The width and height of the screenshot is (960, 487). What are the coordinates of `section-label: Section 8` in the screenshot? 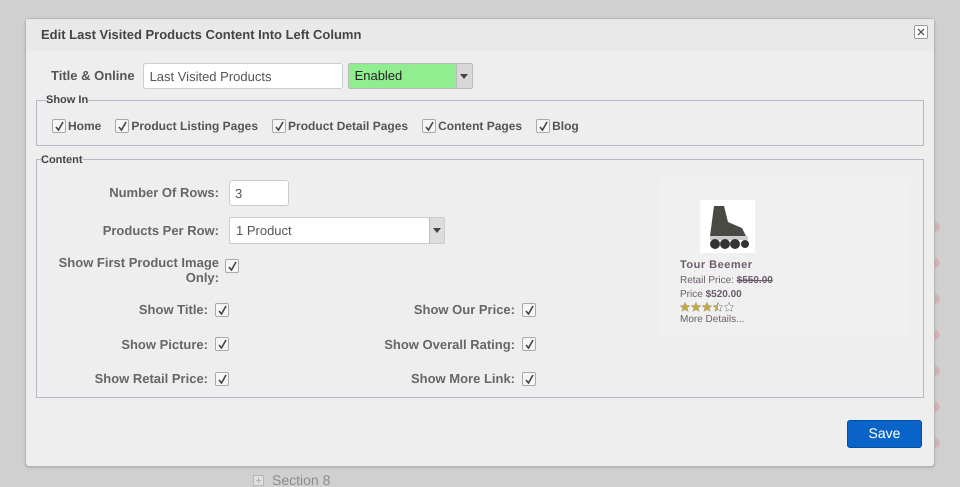 It's located at (301, 479).